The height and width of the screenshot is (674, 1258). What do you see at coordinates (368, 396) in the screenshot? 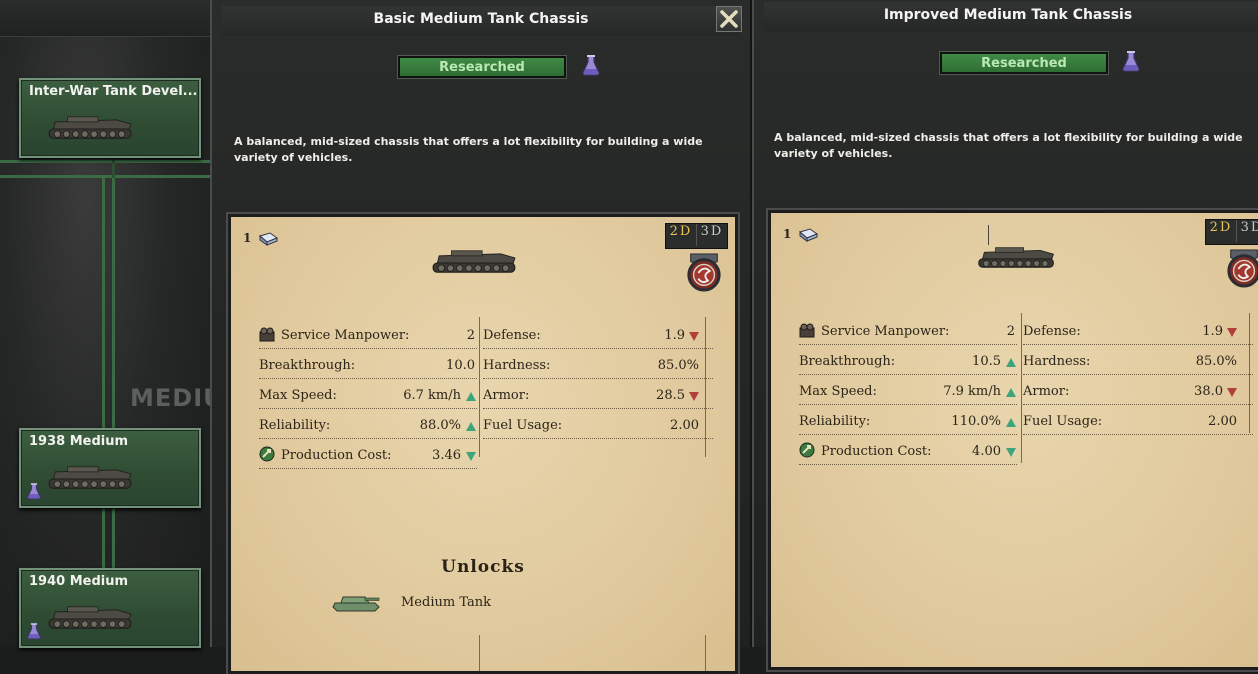
I see `stat-max-speed: Max Speed: 6.7 km/h` at bounding box center [368, 396].